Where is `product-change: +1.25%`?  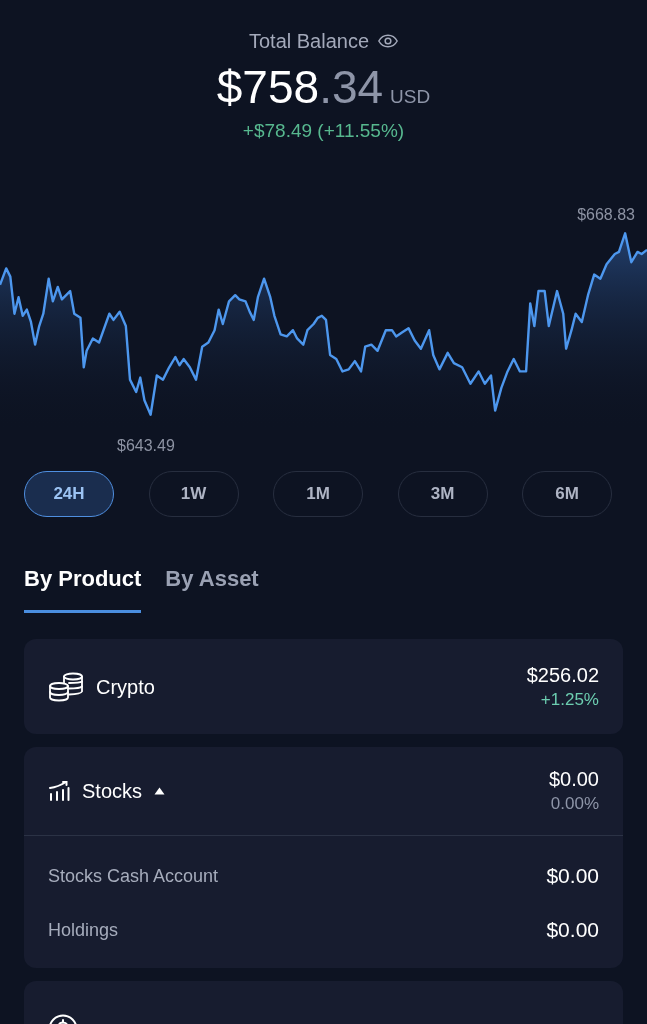
product-change: +1.25% is located at coordinates (569, 699).